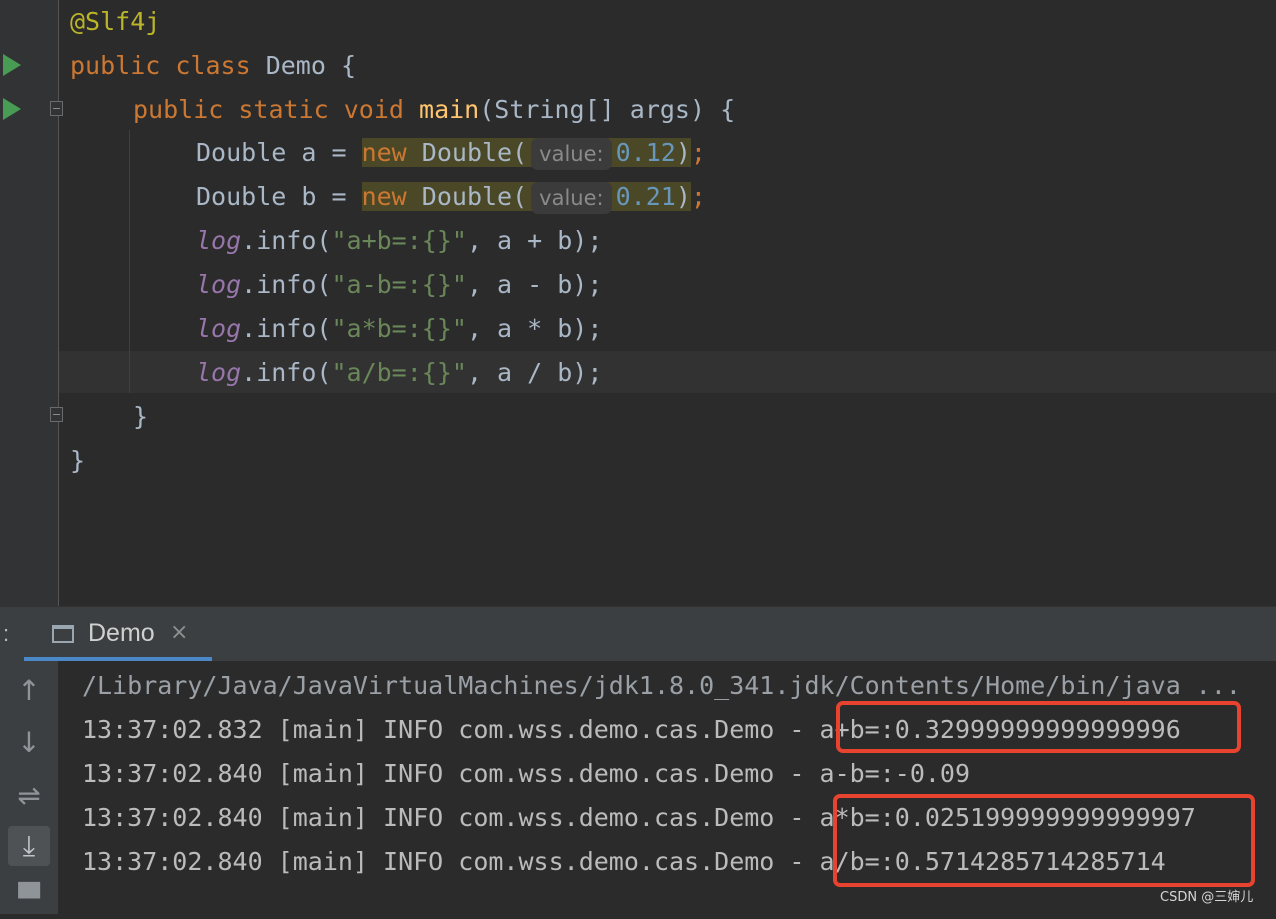 The width and height of the screenshot is (1276, 919). I want to click on indent-guide, so click(129, 261).